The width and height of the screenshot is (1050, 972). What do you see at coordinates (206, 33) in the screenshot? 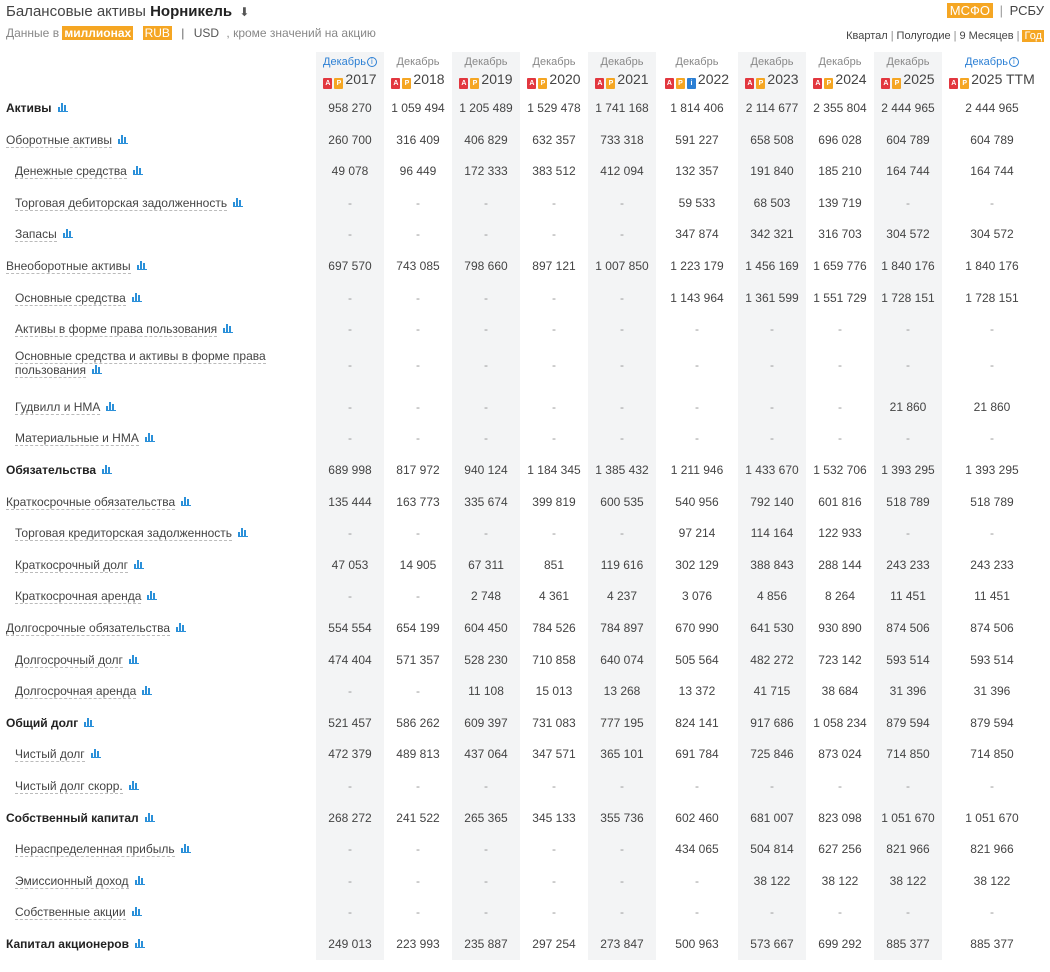
I see `currency-usd-button: USD` at bounding box center [206, 33].